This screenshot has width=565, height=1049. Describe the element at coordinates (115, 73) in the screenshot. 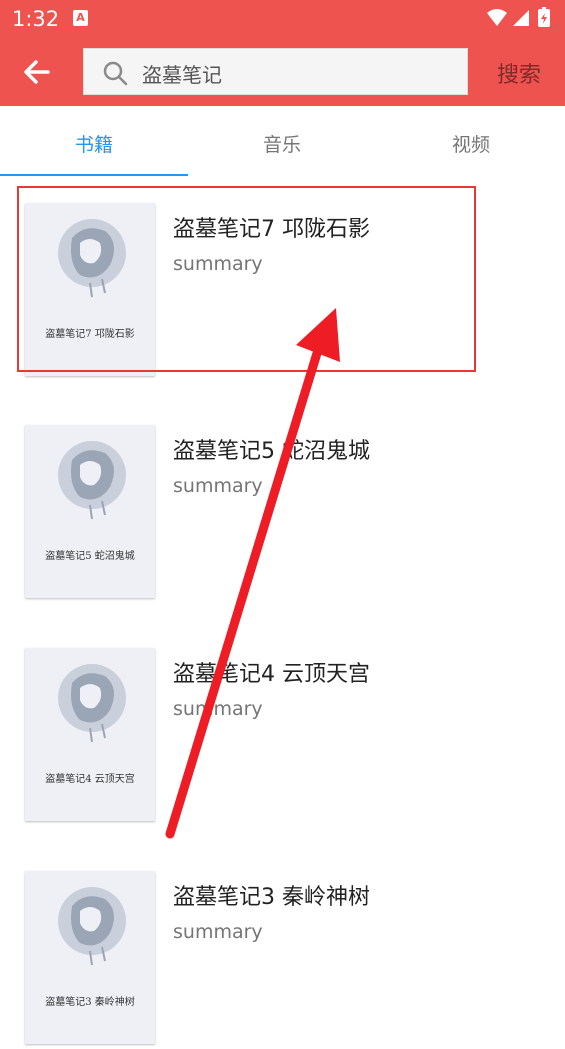

I see `search-icon` at that location.